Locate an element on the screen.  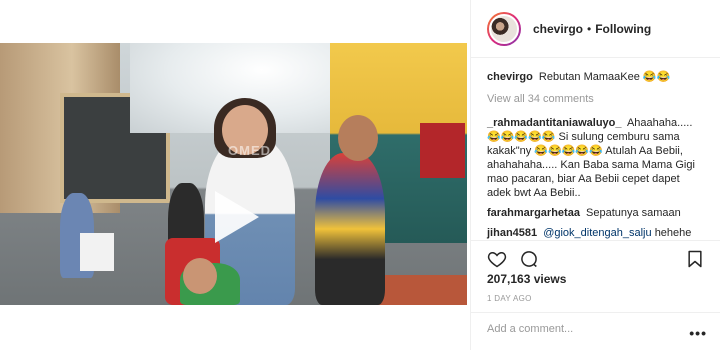
comment-item: jihan4581 @giok_ditengah_salju hehehe is located at coordinates (596, 233).